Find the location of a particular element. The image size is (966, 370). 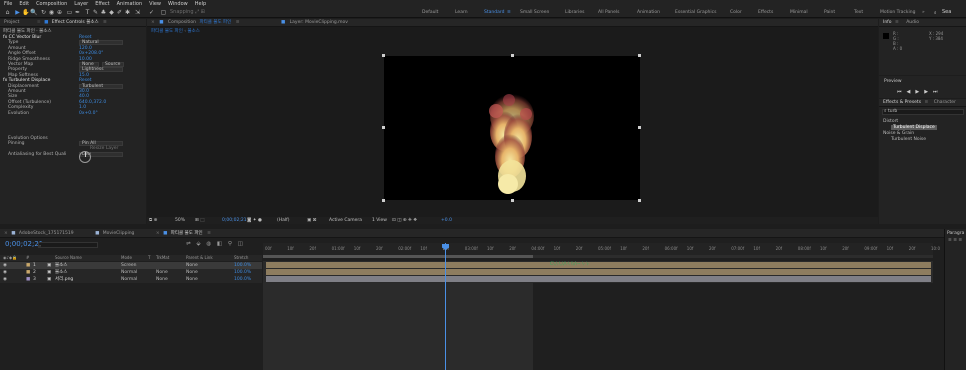

always-preview-icon: ⧉ ⊕ is located at coordinates (153, 220).